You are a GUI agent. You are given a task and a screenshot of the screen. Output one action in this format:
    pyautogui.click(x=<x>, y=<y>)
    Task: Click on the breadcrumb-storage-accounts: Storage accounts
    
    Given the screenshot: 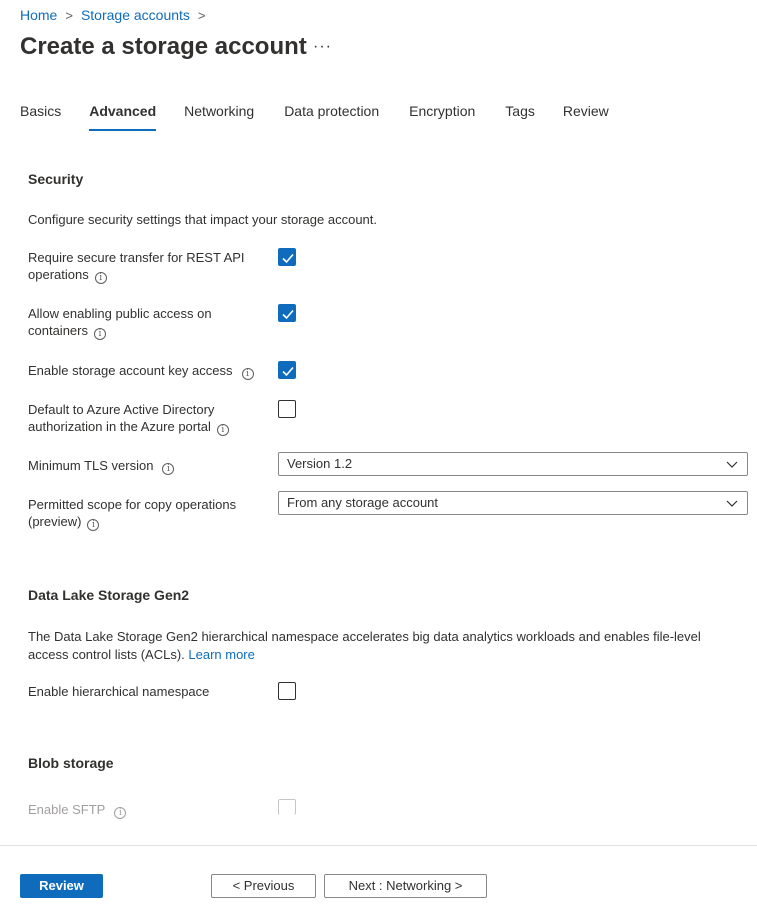 What is the action you would take?
    pyautogui.click(x=135, y=15)
    